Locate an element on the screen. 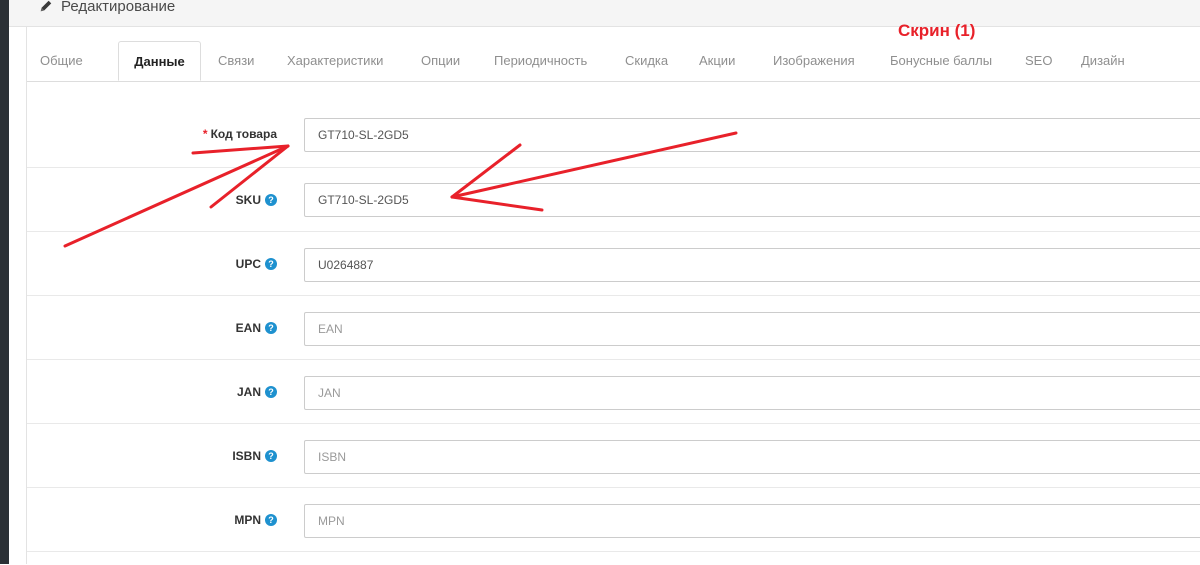  form-row-isbn: ISBN ? is located at coordinates (613, 455).